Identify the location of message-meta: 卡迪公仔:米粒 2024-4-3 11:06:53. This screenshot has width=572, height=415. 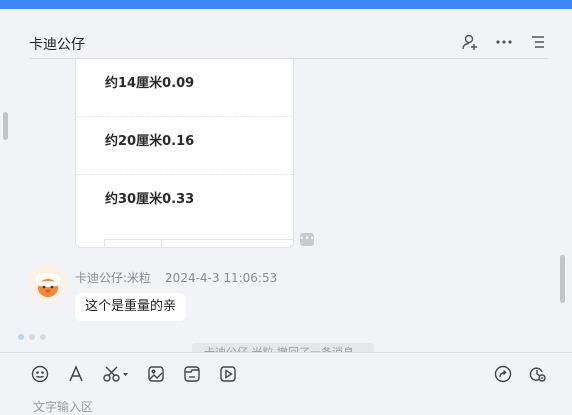
(176, 277).